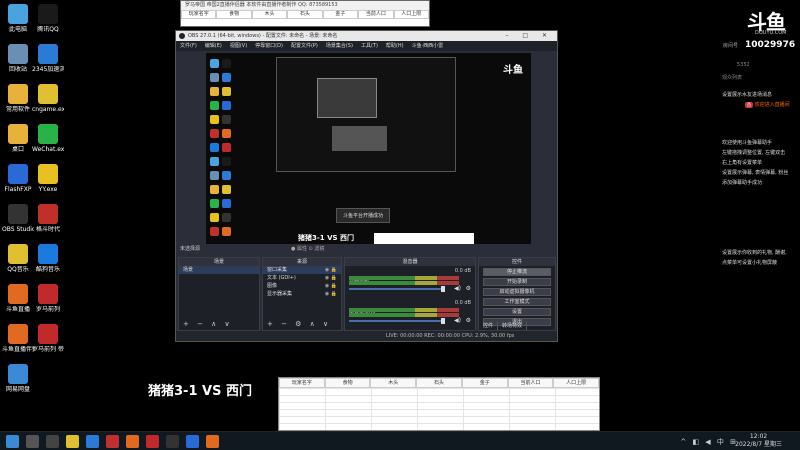 Image resolution: width=800 pixels, height=450 pixels. Describe the element at coordinates (48, 139) in the screenshot. I see `desktop-icon: WeChat.exe` at that location.